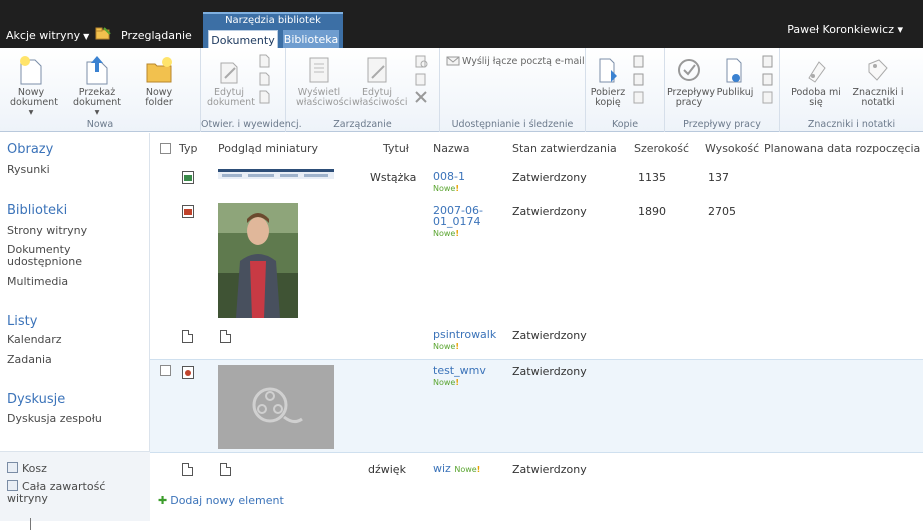  I want to click on thumbnail-ribbon, so click(276, 174).